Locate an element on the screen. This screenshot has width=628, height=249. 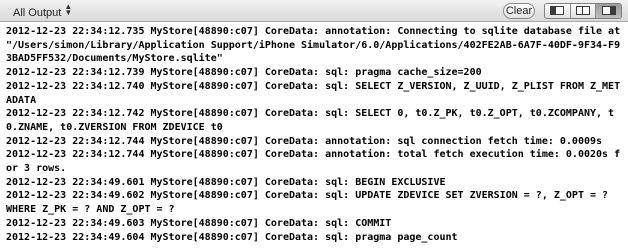
view-mode-left-button is located at coordinates (558, 11).